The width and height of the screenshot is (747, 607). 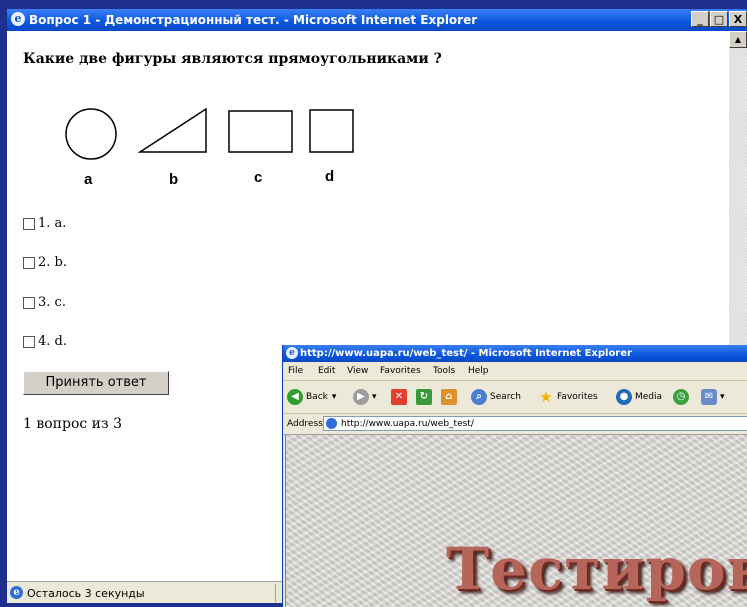 What do you see at coordinates (172, 130) in the screenshot?
I see `triangle-shape` at bounding box center [172, 130].